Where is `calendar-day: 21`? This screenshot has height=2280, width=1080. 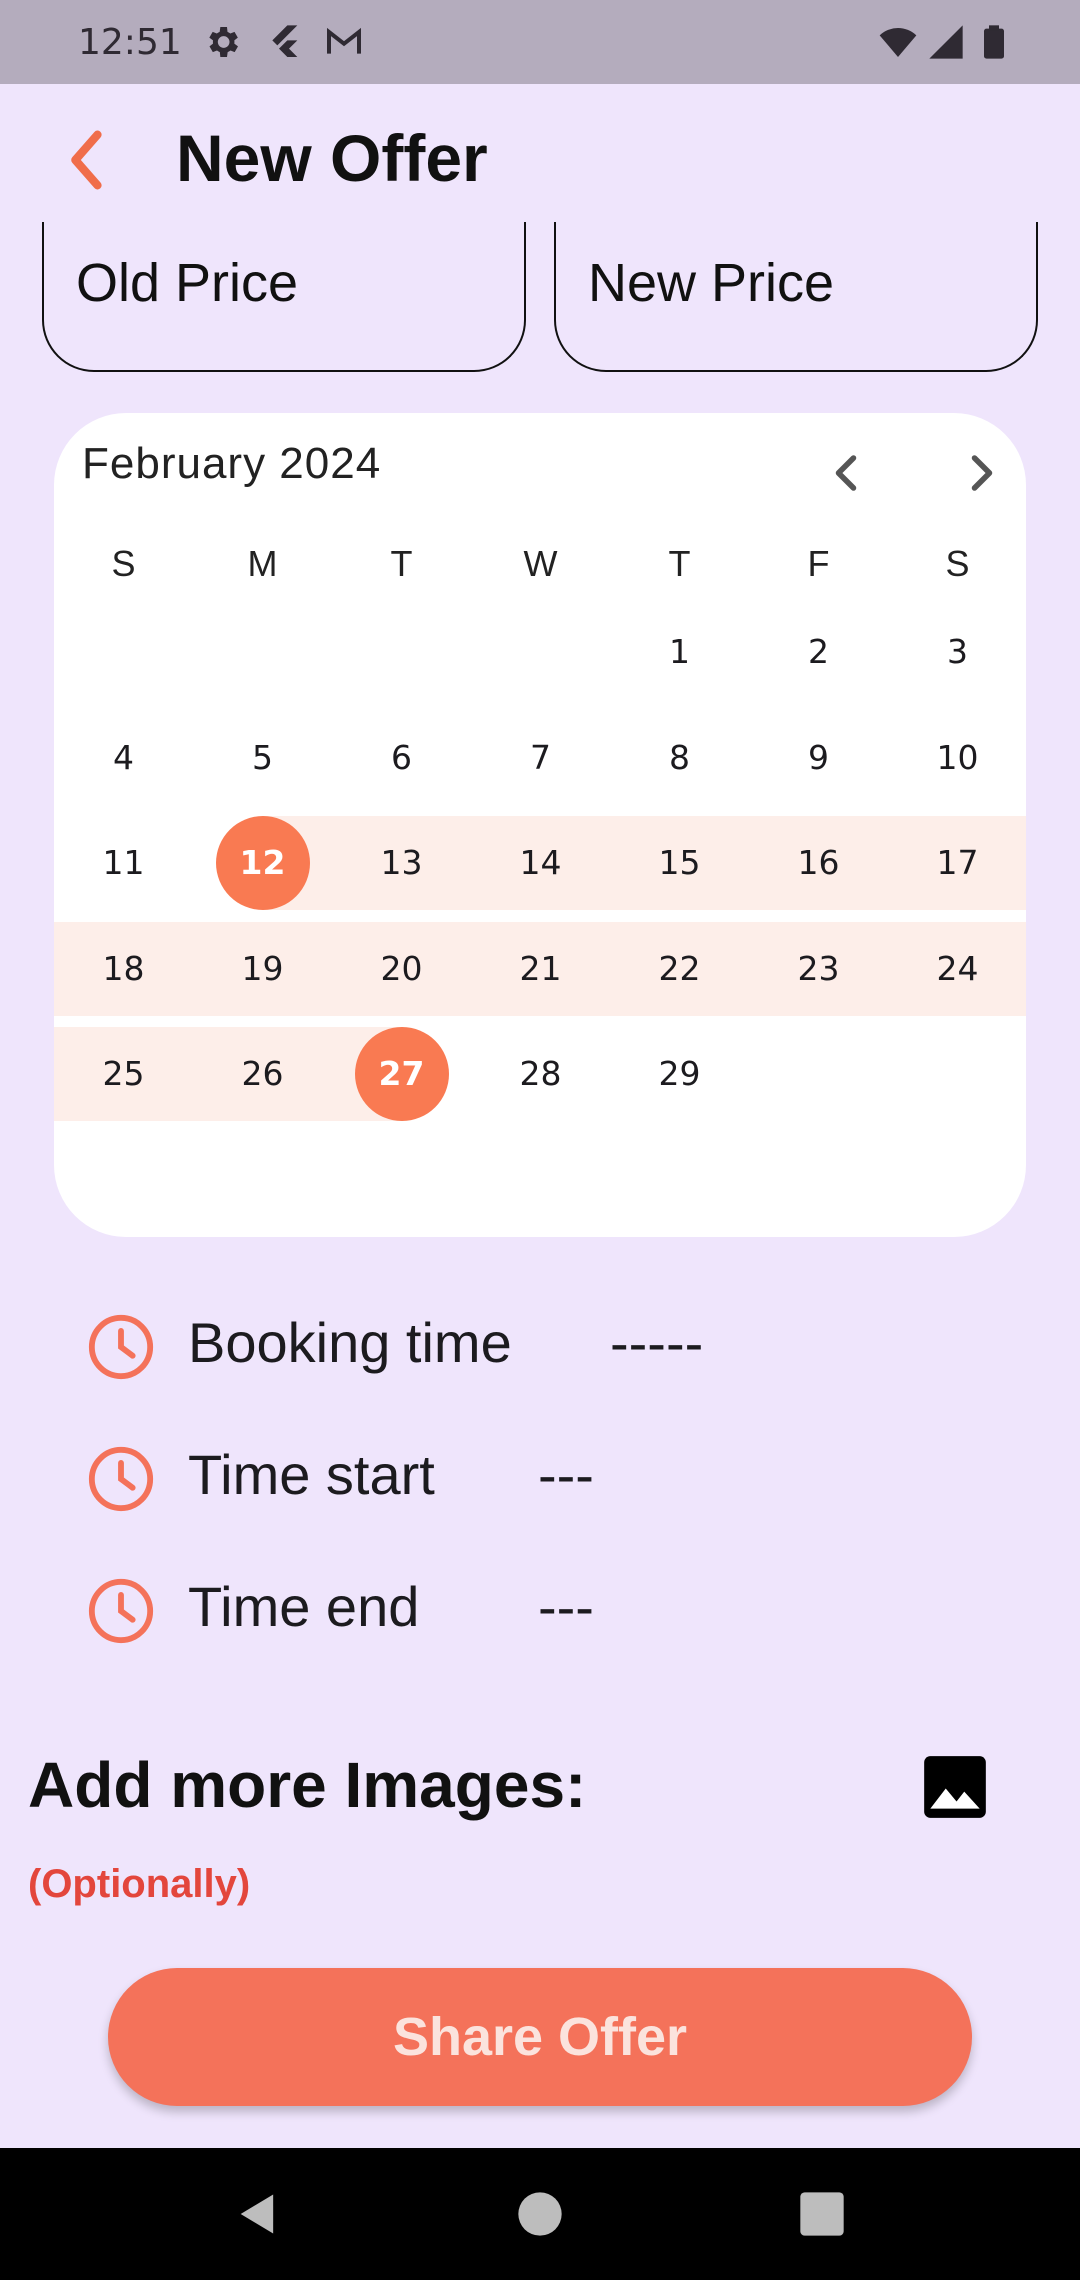
calendar-day: 21 is located at coordinates (541, 969).